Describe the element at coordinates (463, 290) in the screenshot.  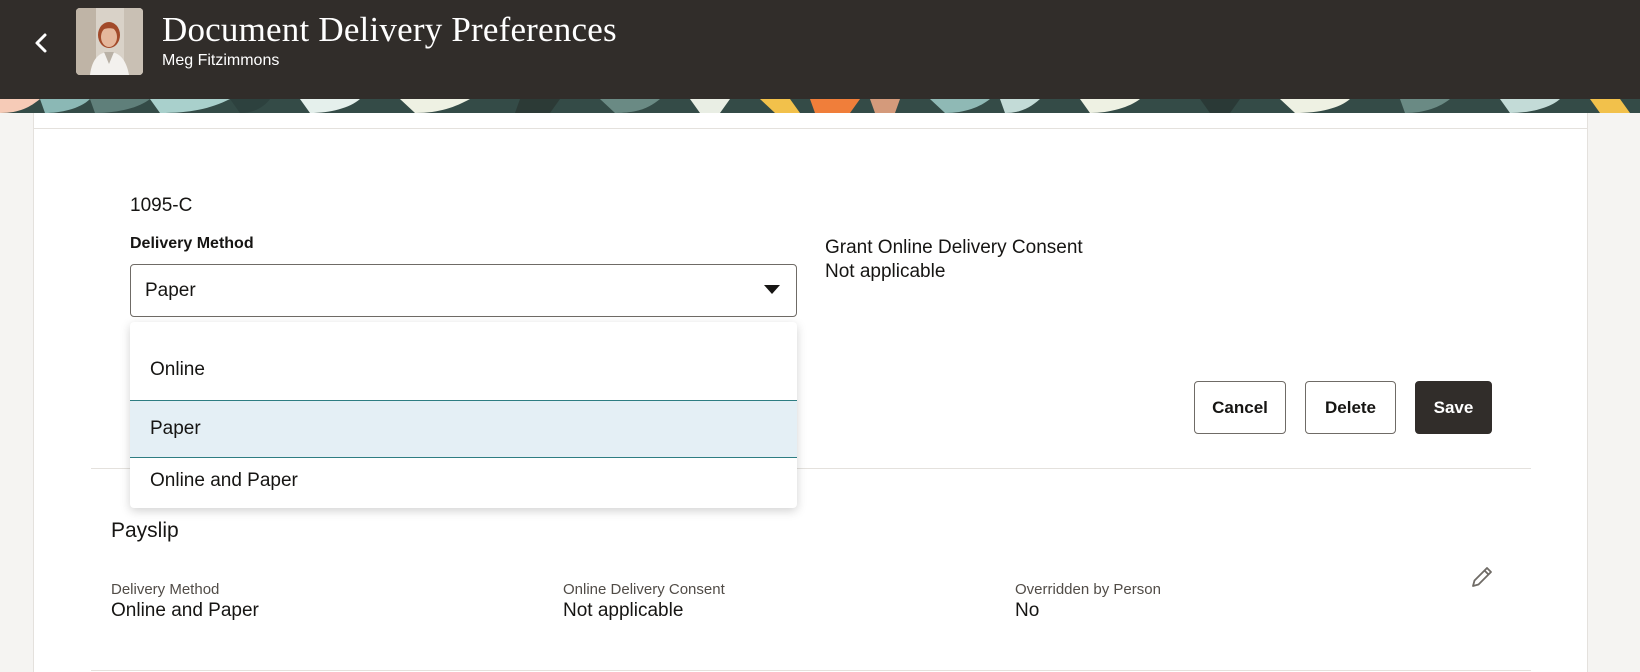
I see `delivery-method-select: Paper` at that location.